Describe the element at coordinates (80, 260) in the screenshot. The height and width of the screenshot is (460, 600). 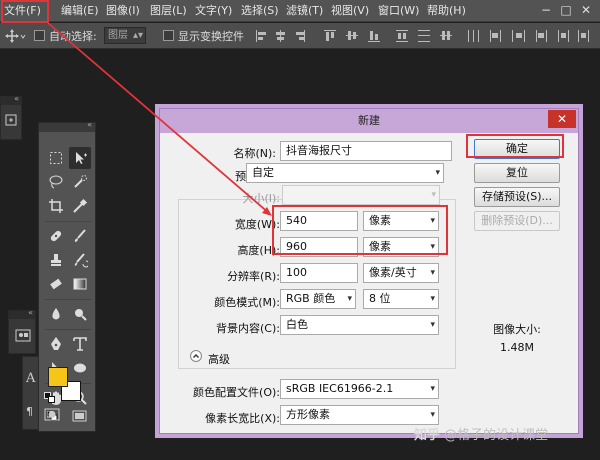
I see `history-brush-tool-icon` at that location.